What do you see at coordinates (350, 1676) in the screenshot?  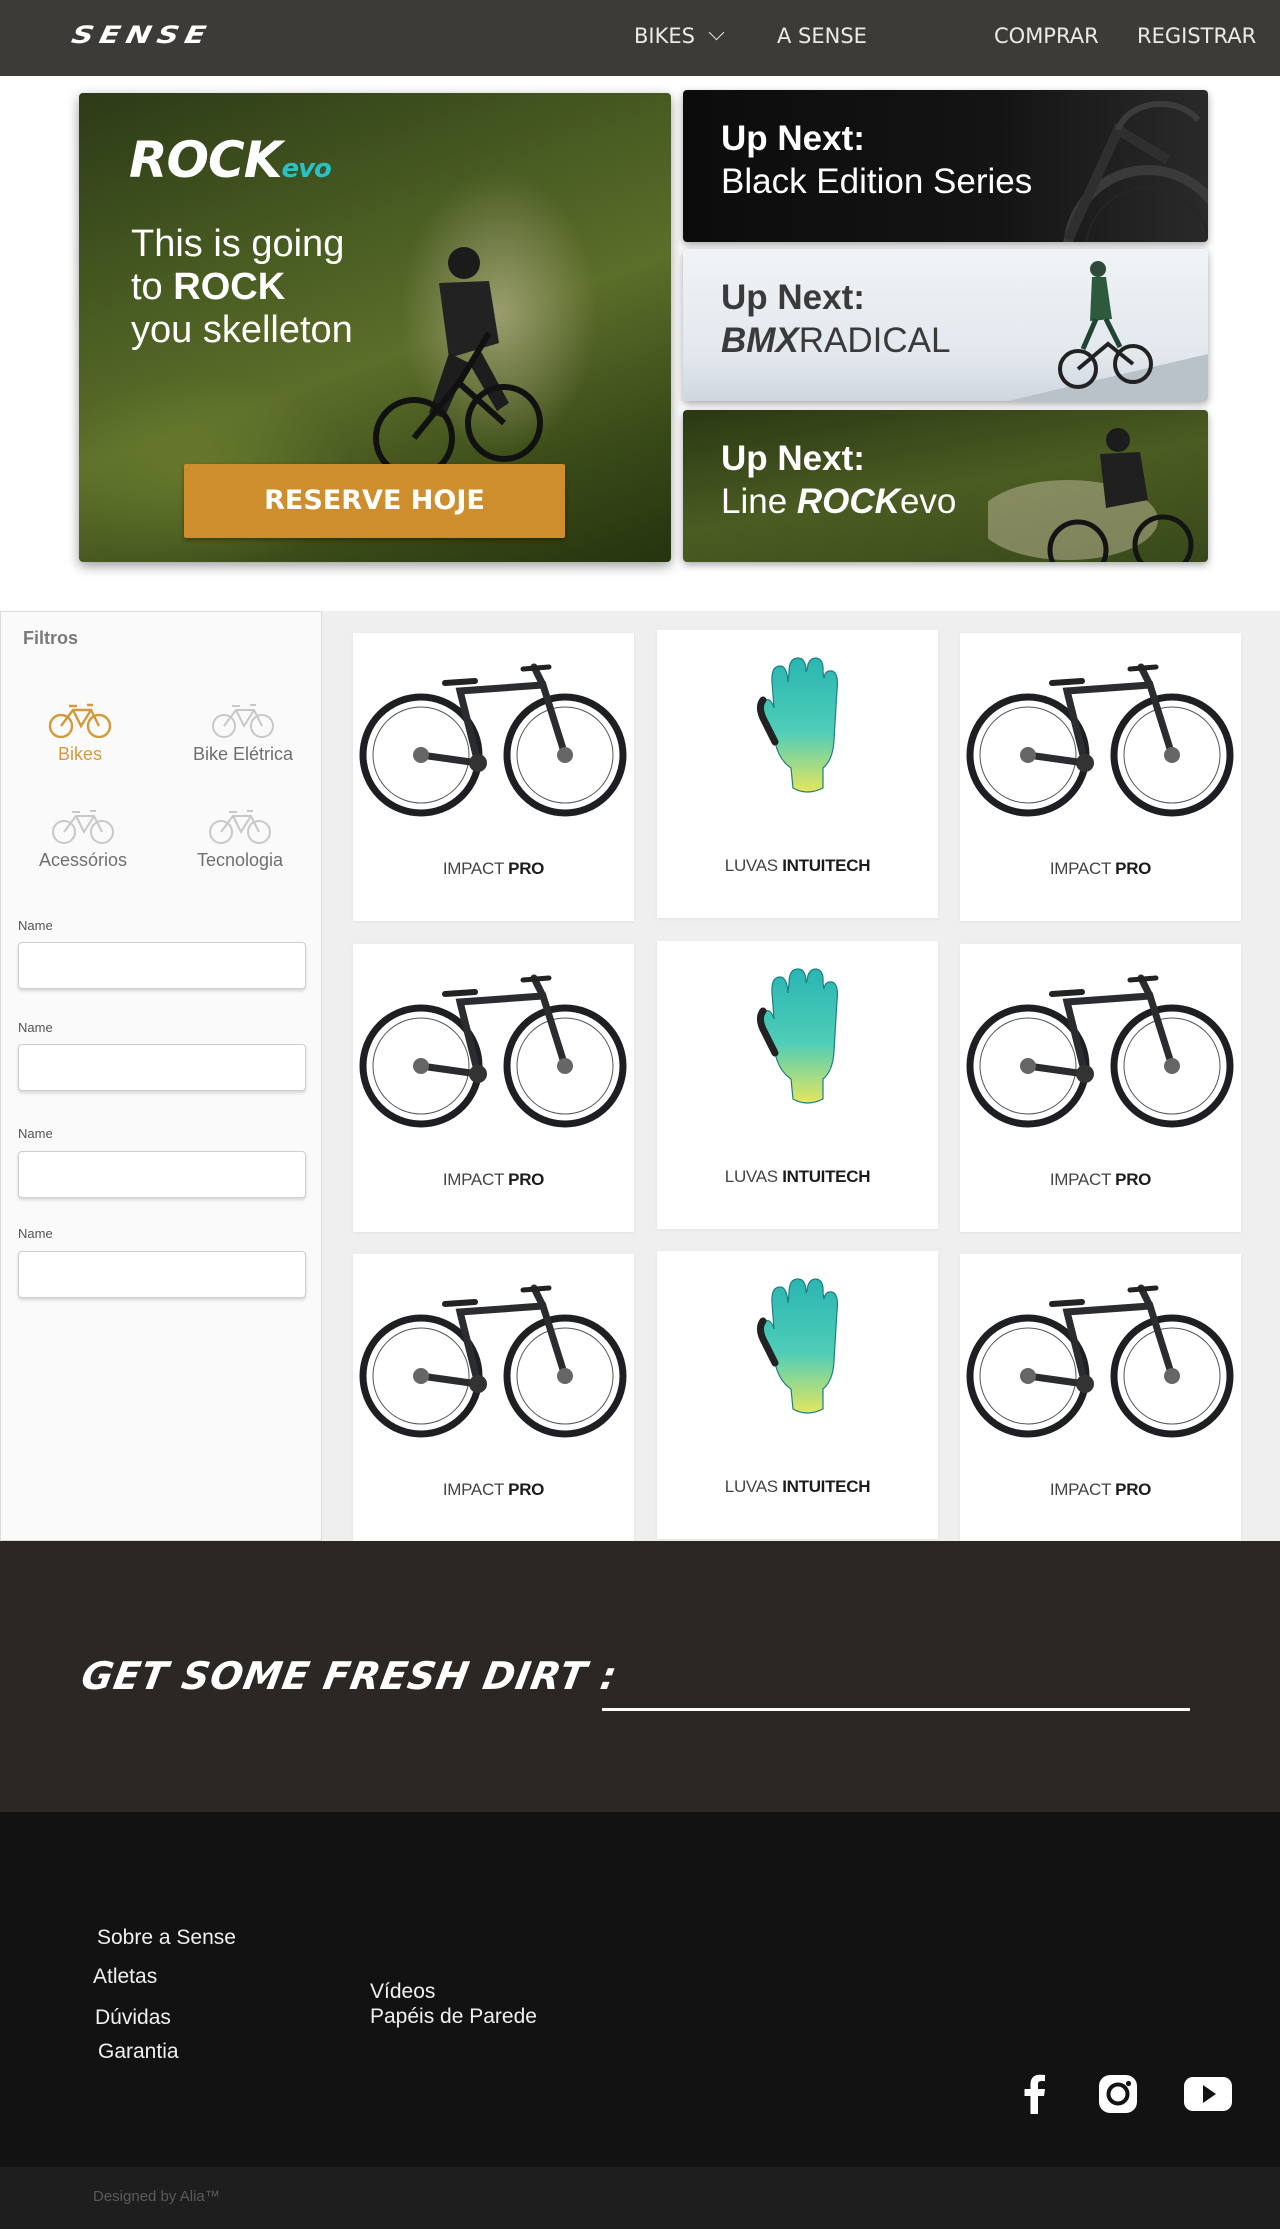 I see `newsletter-heading: GET SOME FRESH DIRT :` at bounding box center [350, 1676].